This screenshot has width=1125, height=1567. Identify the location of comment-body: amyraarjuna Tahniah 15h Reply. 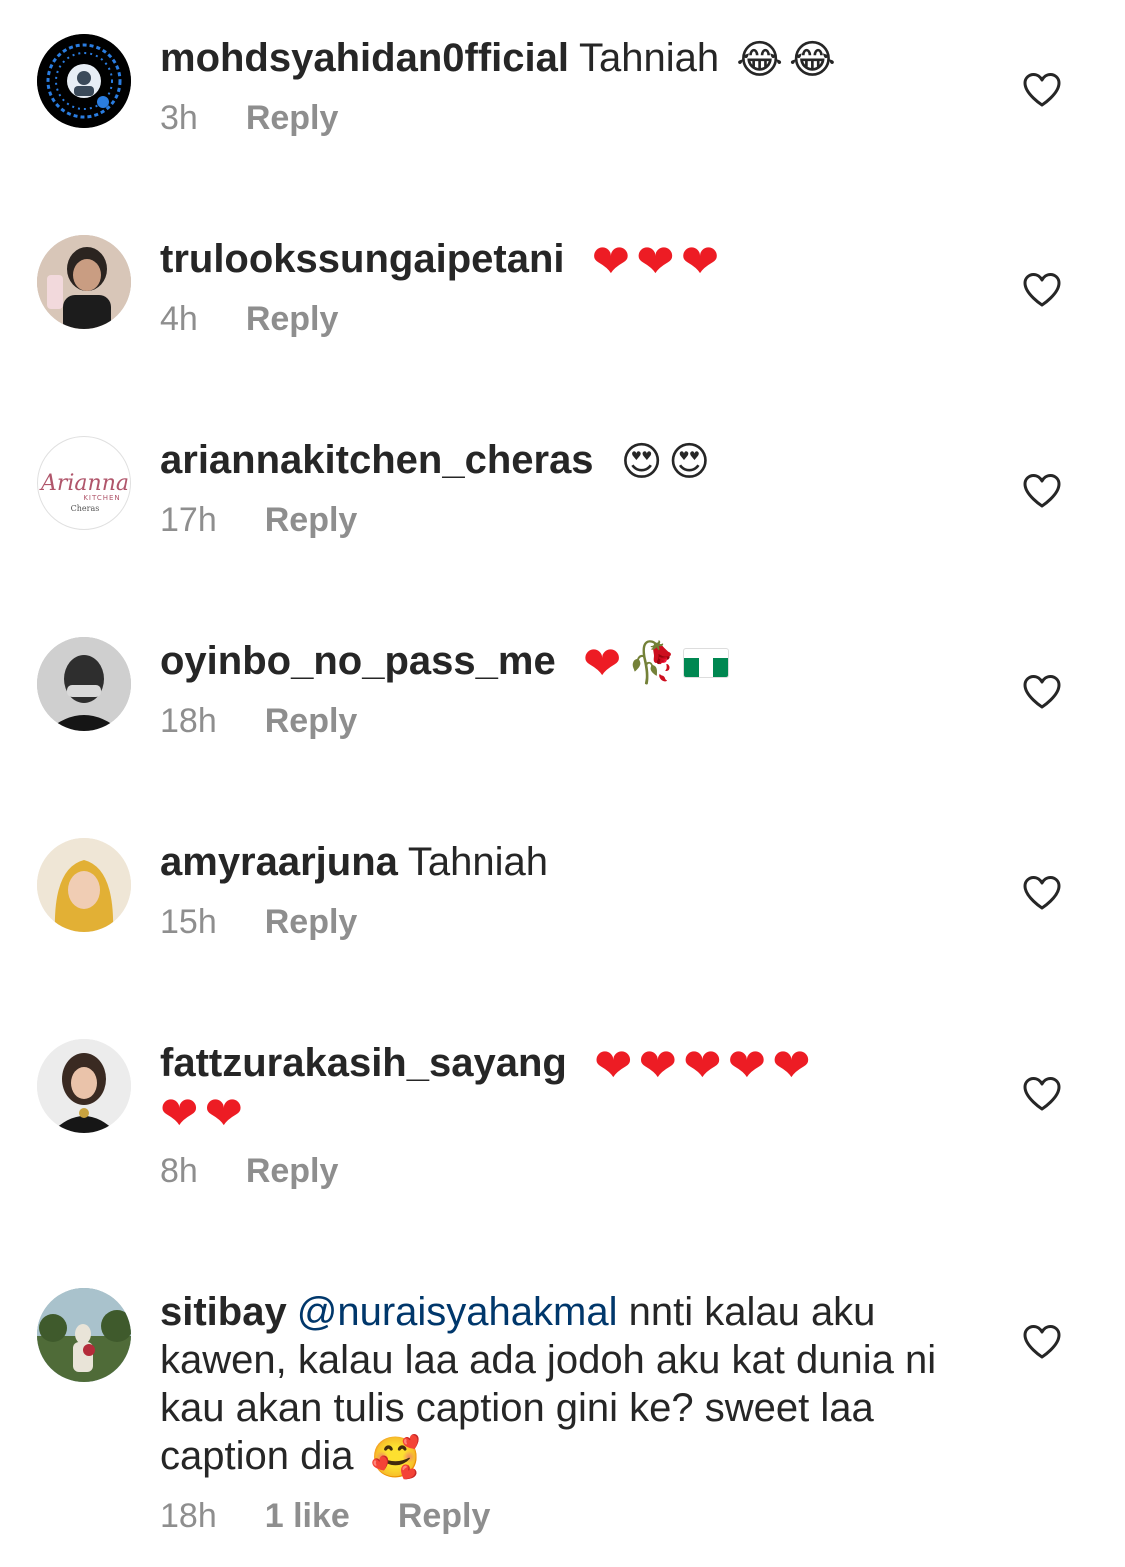
(560, 890).